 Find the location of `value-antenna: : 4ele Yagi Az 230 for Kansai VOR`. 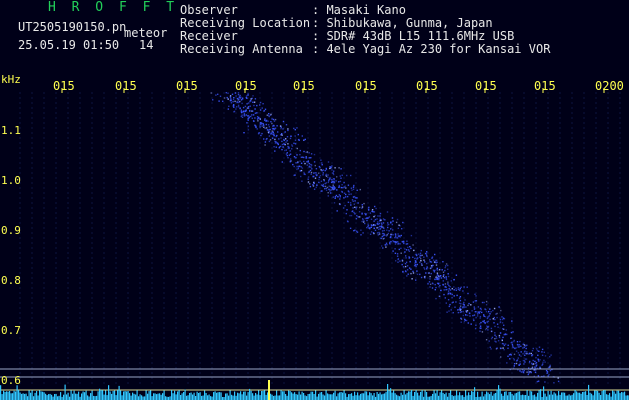

value-antenna: : 4ele Yagi Az 230 for Kansai VOR is located at coordinates (431, 49).